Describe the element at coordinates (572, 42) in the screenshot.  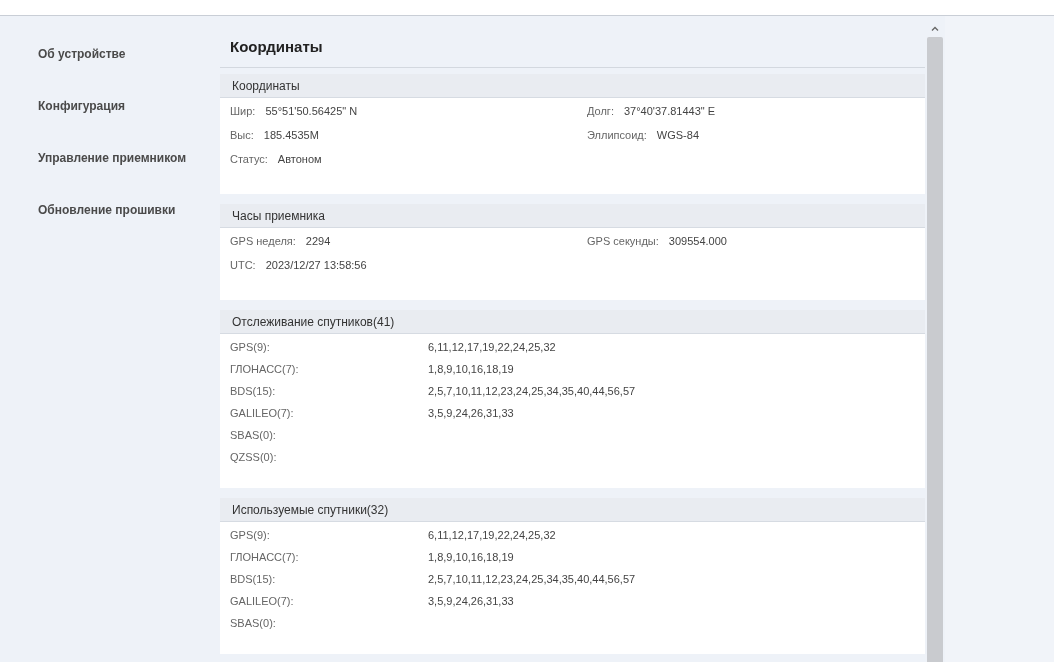
I see `page-title: Координаты` at that location.